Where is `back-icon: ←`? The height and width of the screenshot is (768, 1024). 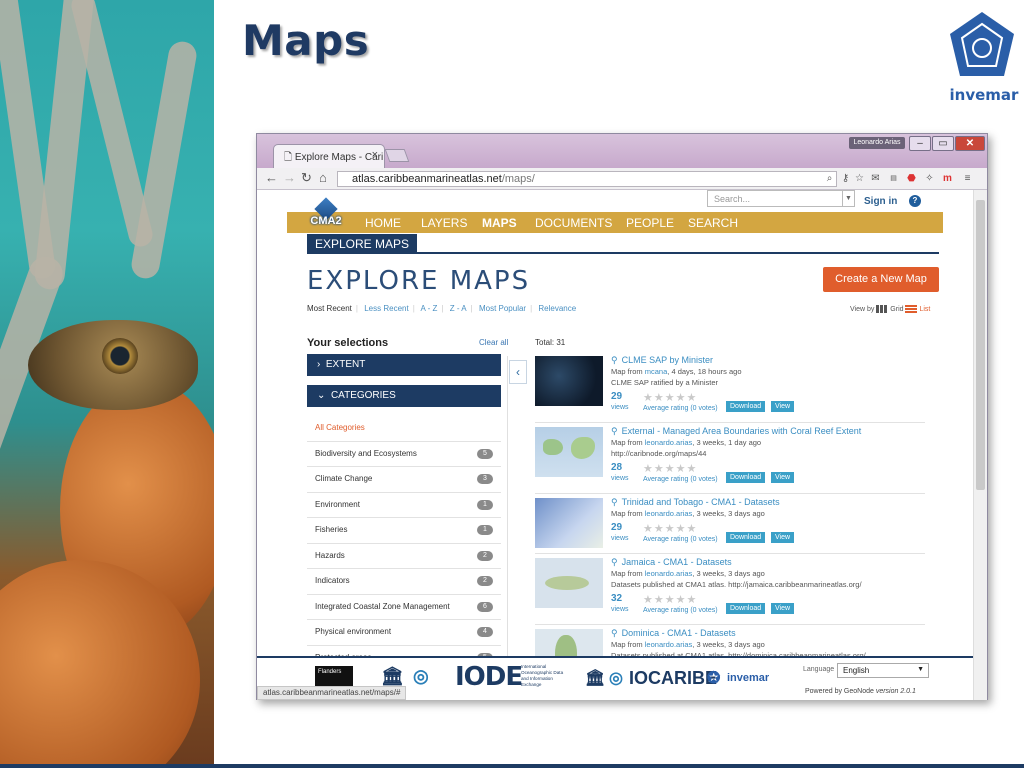 back-icon: ← is located at coordinates (271, 177).